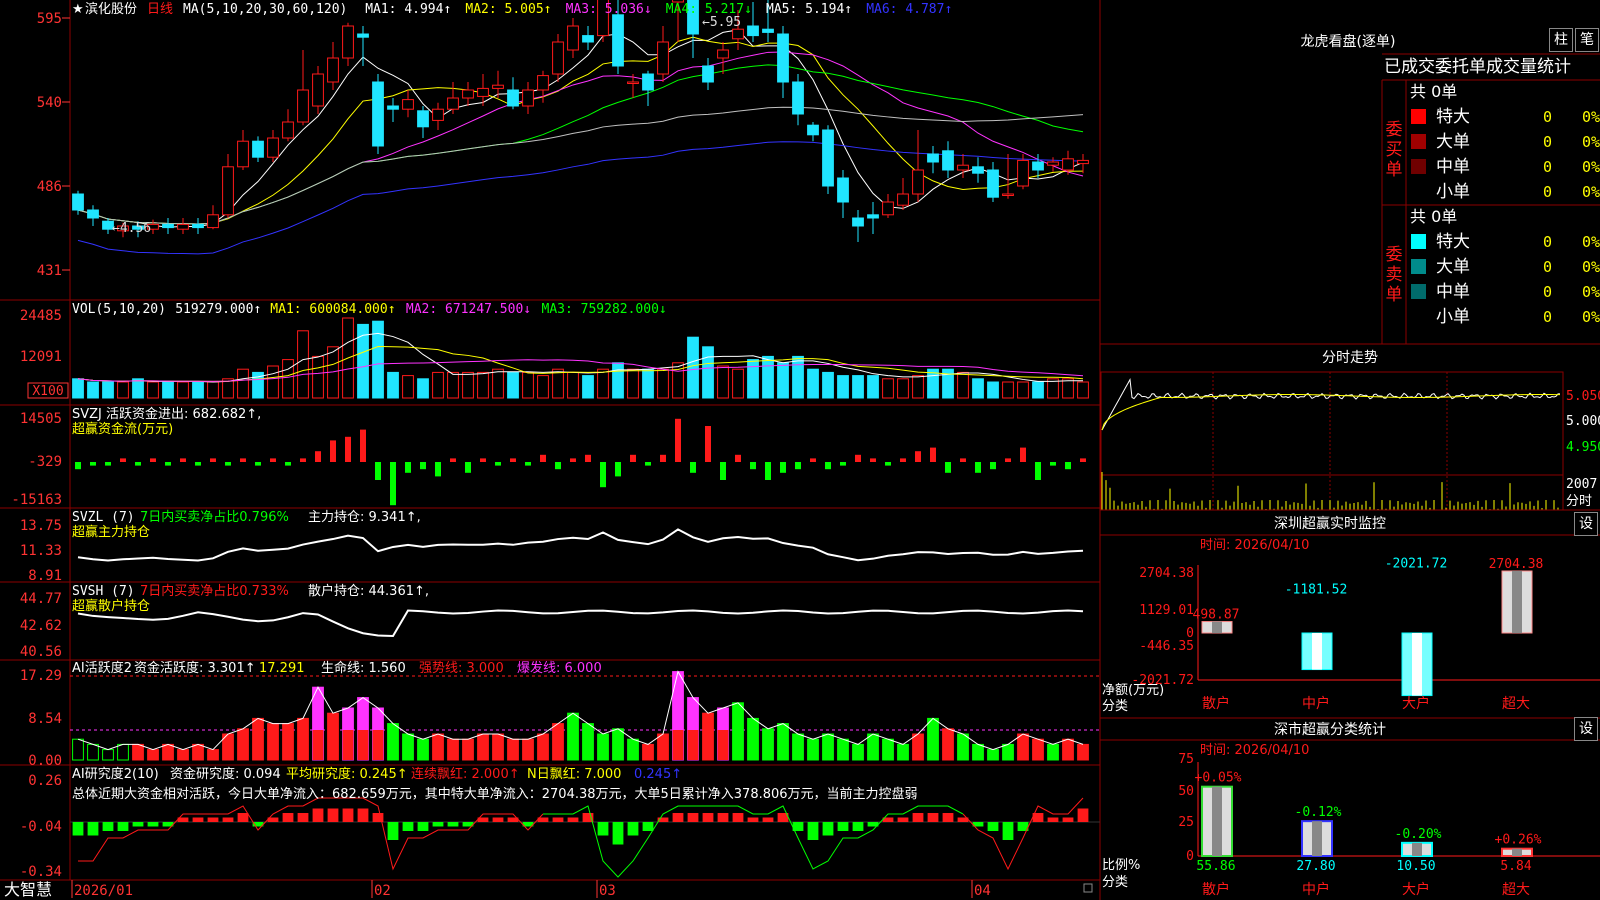 This screenshot has width=1600, height=900. What do you see at coordinates (1586, 729) in the screenshot?
I see `classify-settings-button: 设` at bounding box center [1586, 729].